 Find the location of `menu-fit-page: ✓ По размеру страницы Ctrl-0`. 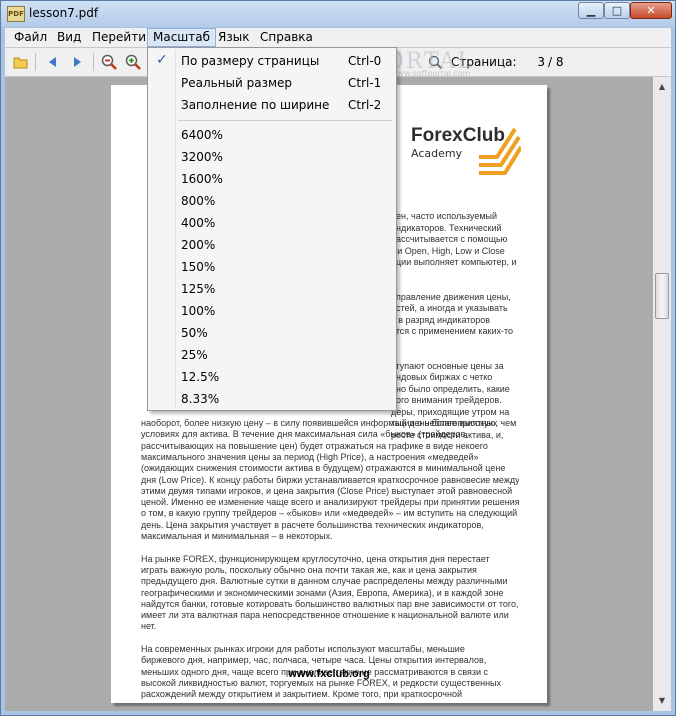

menu-fit-page: ✓ По размеру страницы Ctrl-0 is located at coordinates (272, 61).